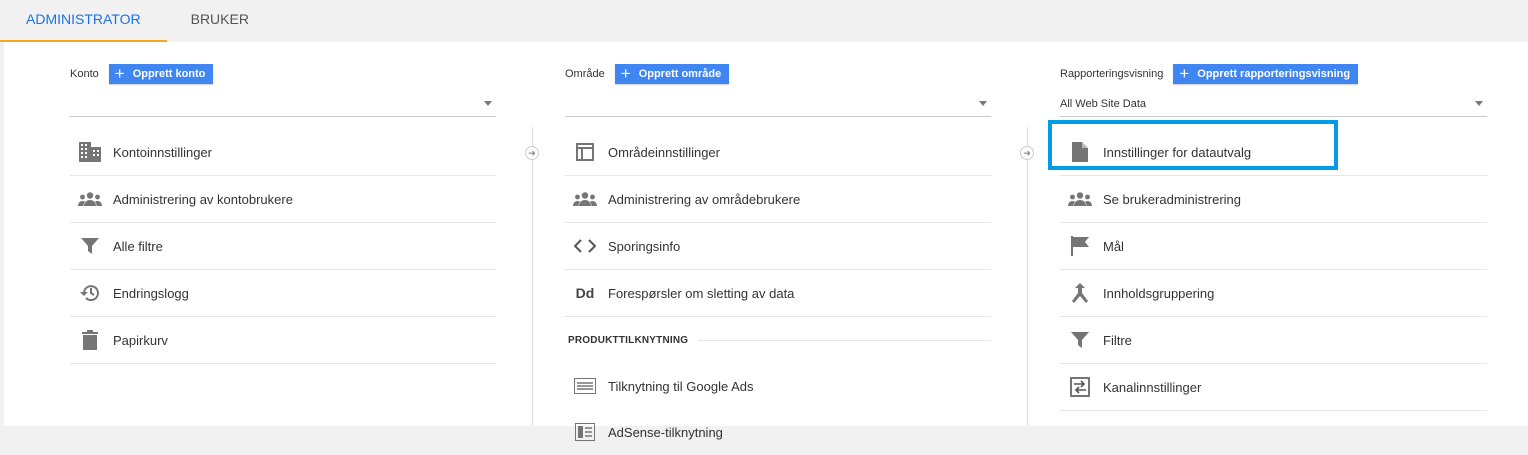  I want to click on menu-item-label: Tilknytning til Google Ads, so click(681, 386).